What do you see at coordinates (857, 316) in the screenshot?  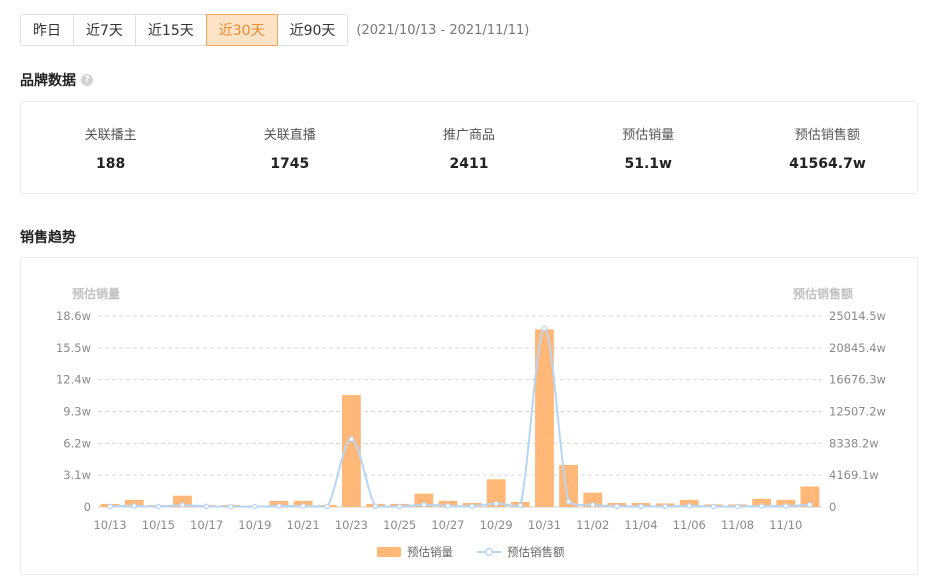 I see `y-right-tick-label: 25014.5w` at bounding box center [857, 316].